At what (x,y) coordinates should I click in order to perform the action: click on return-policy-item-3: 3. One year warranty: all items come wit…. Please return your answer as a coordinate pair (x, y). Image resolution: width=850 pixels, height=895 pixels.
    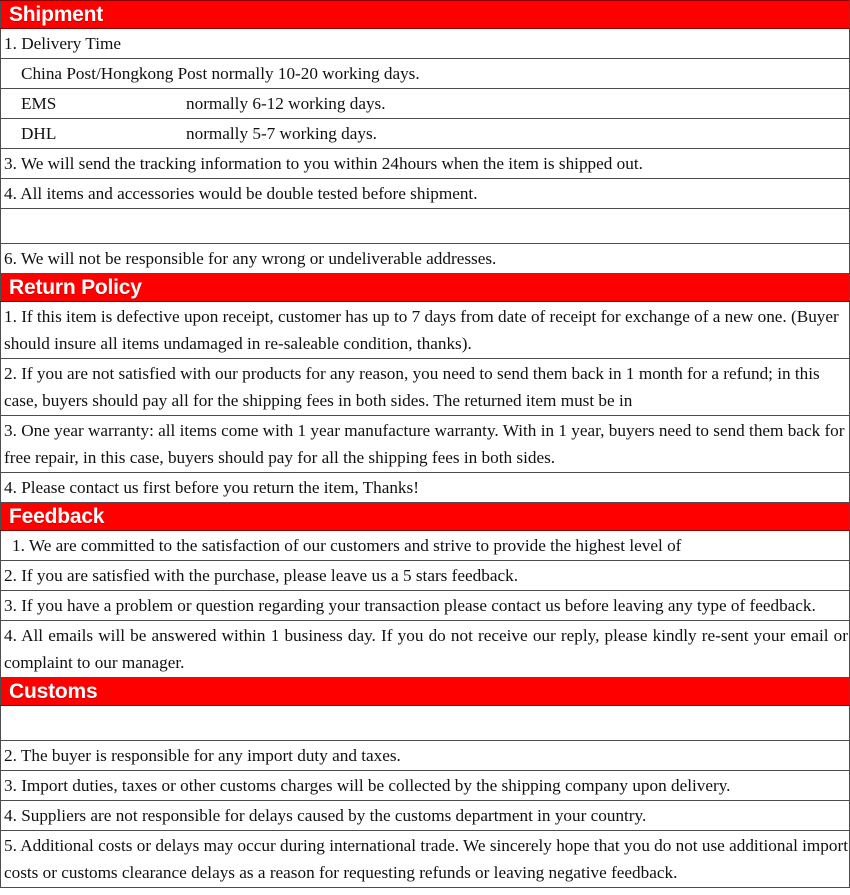
    Looking at the image, I should click on (424, 444).